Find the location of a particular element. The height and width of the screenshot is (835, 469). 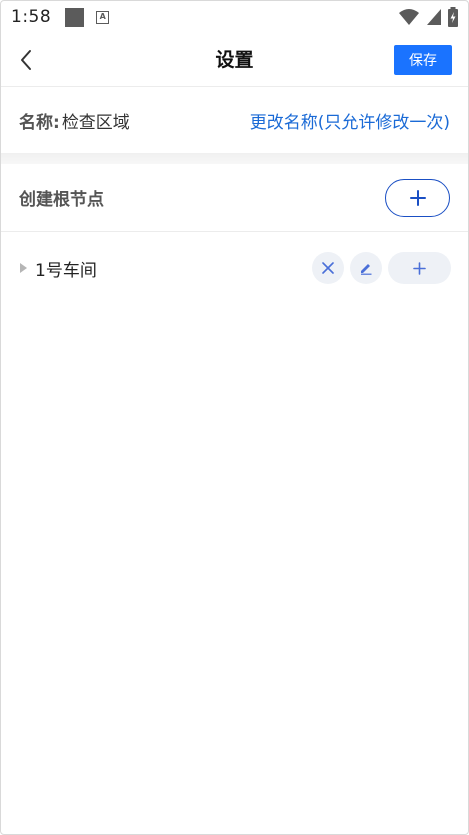

battery-charging-icon is located at coordinates (453, 17).